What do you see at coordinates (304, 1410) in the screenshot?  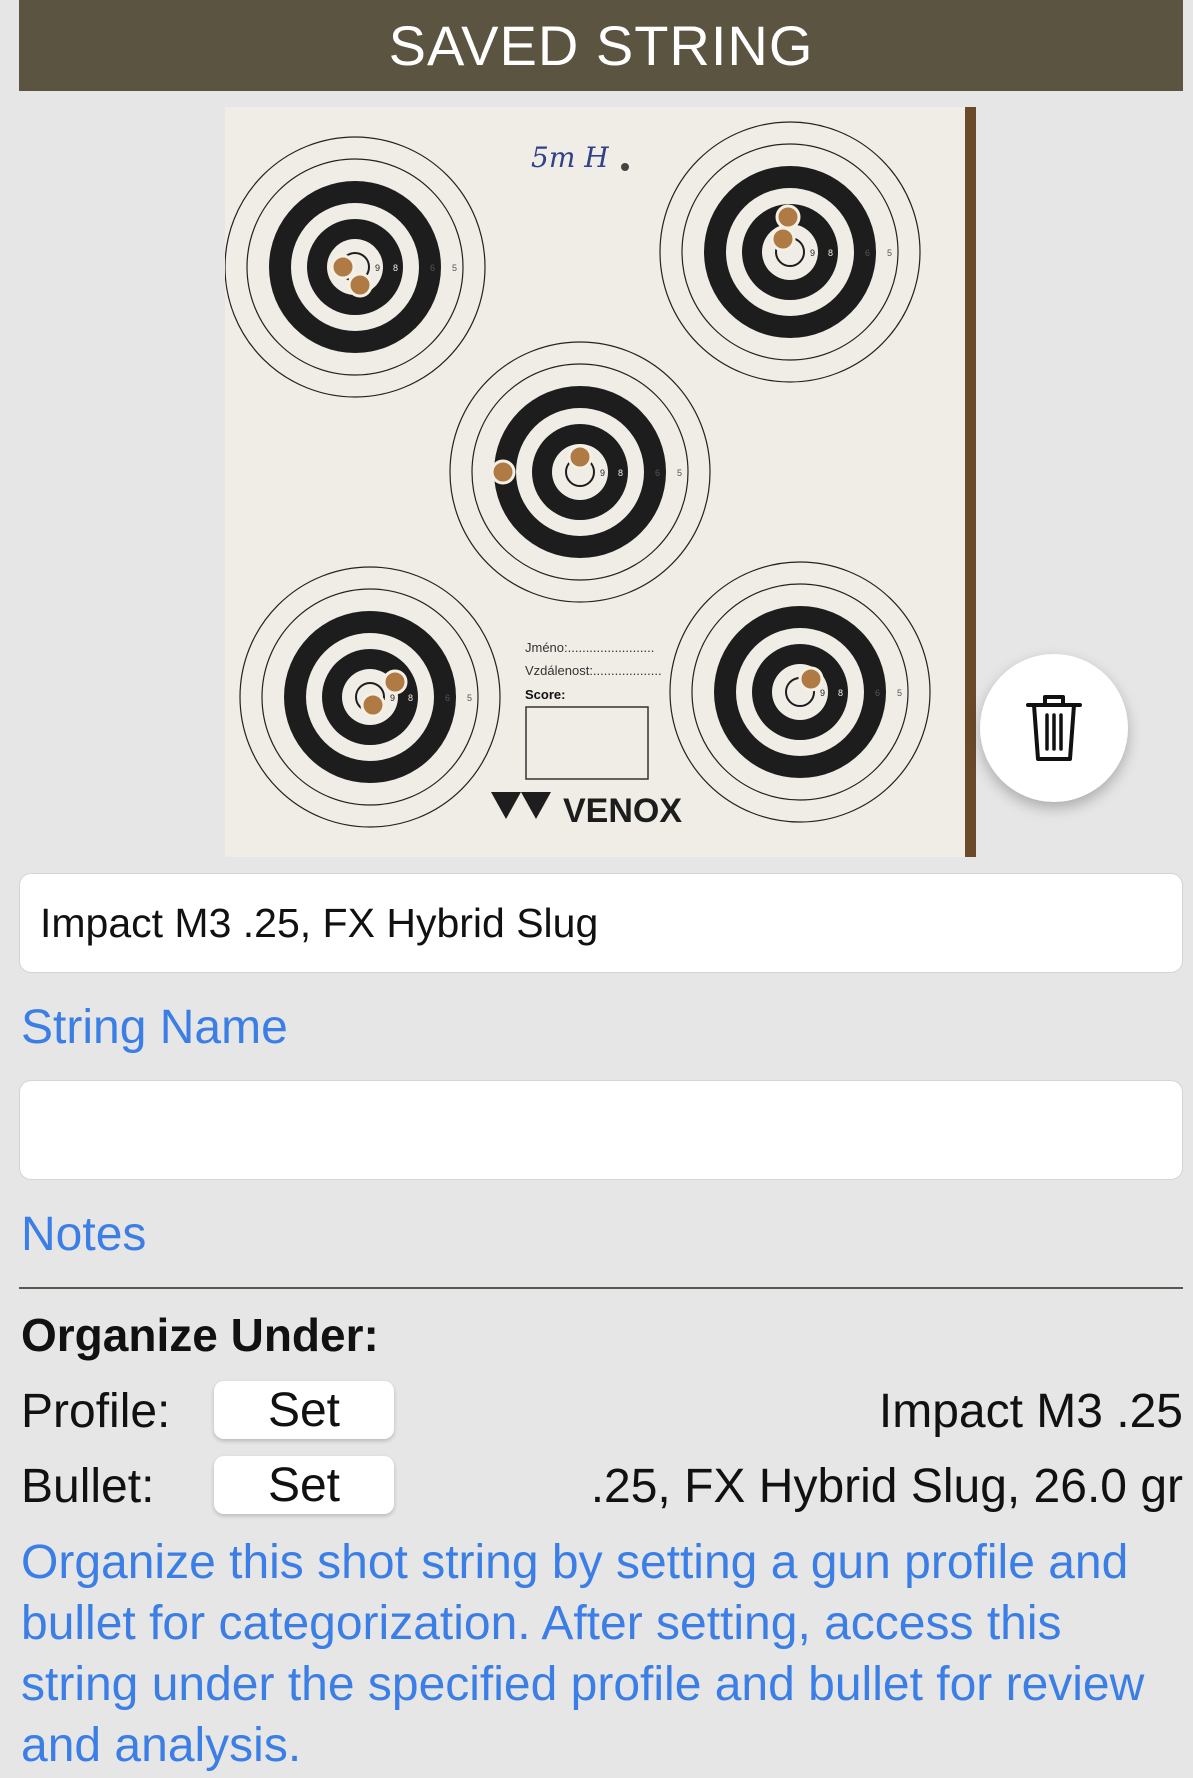 I see `set-profile-button: Set` at bounding box center [304, 1410].